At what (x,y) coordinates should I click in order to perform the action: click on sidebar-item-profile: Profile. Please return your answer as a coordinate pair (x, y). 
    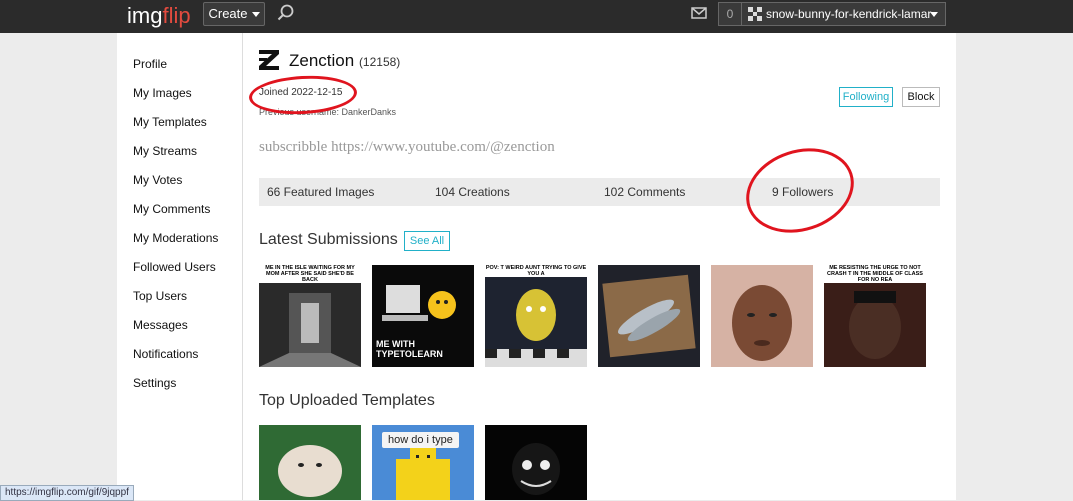
    Looking at the image, I should click on (150, 64).